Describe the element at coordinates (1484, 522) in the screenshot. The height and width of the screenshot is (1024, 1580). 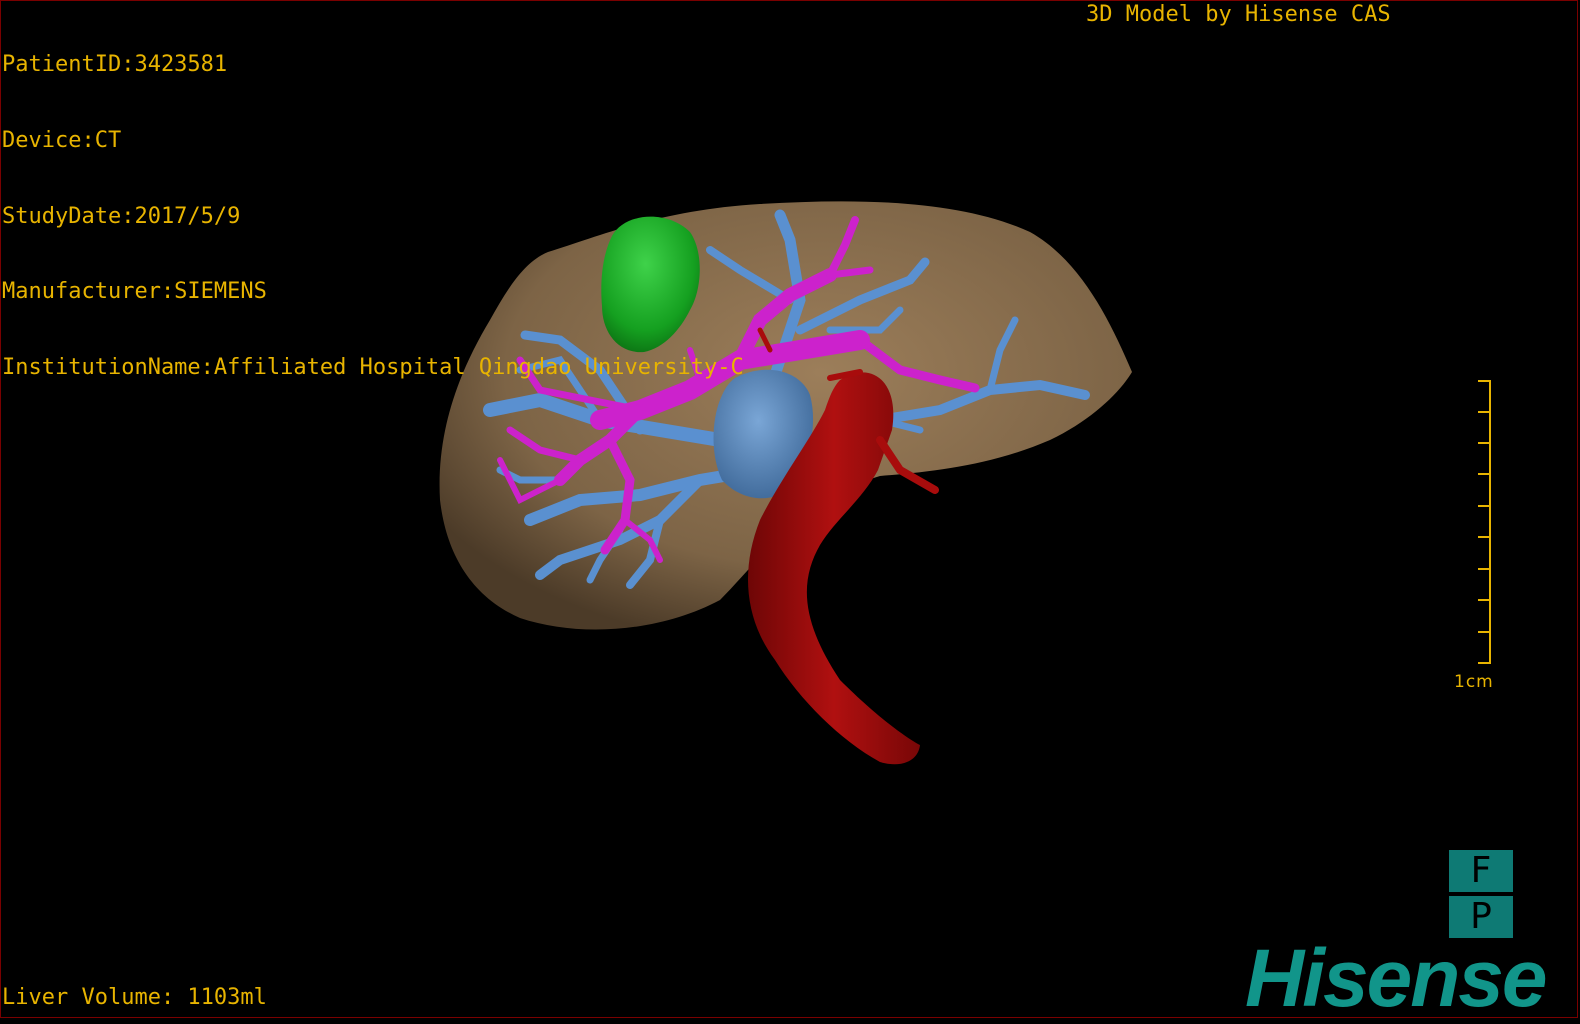
I see `scale-bar` at that location.